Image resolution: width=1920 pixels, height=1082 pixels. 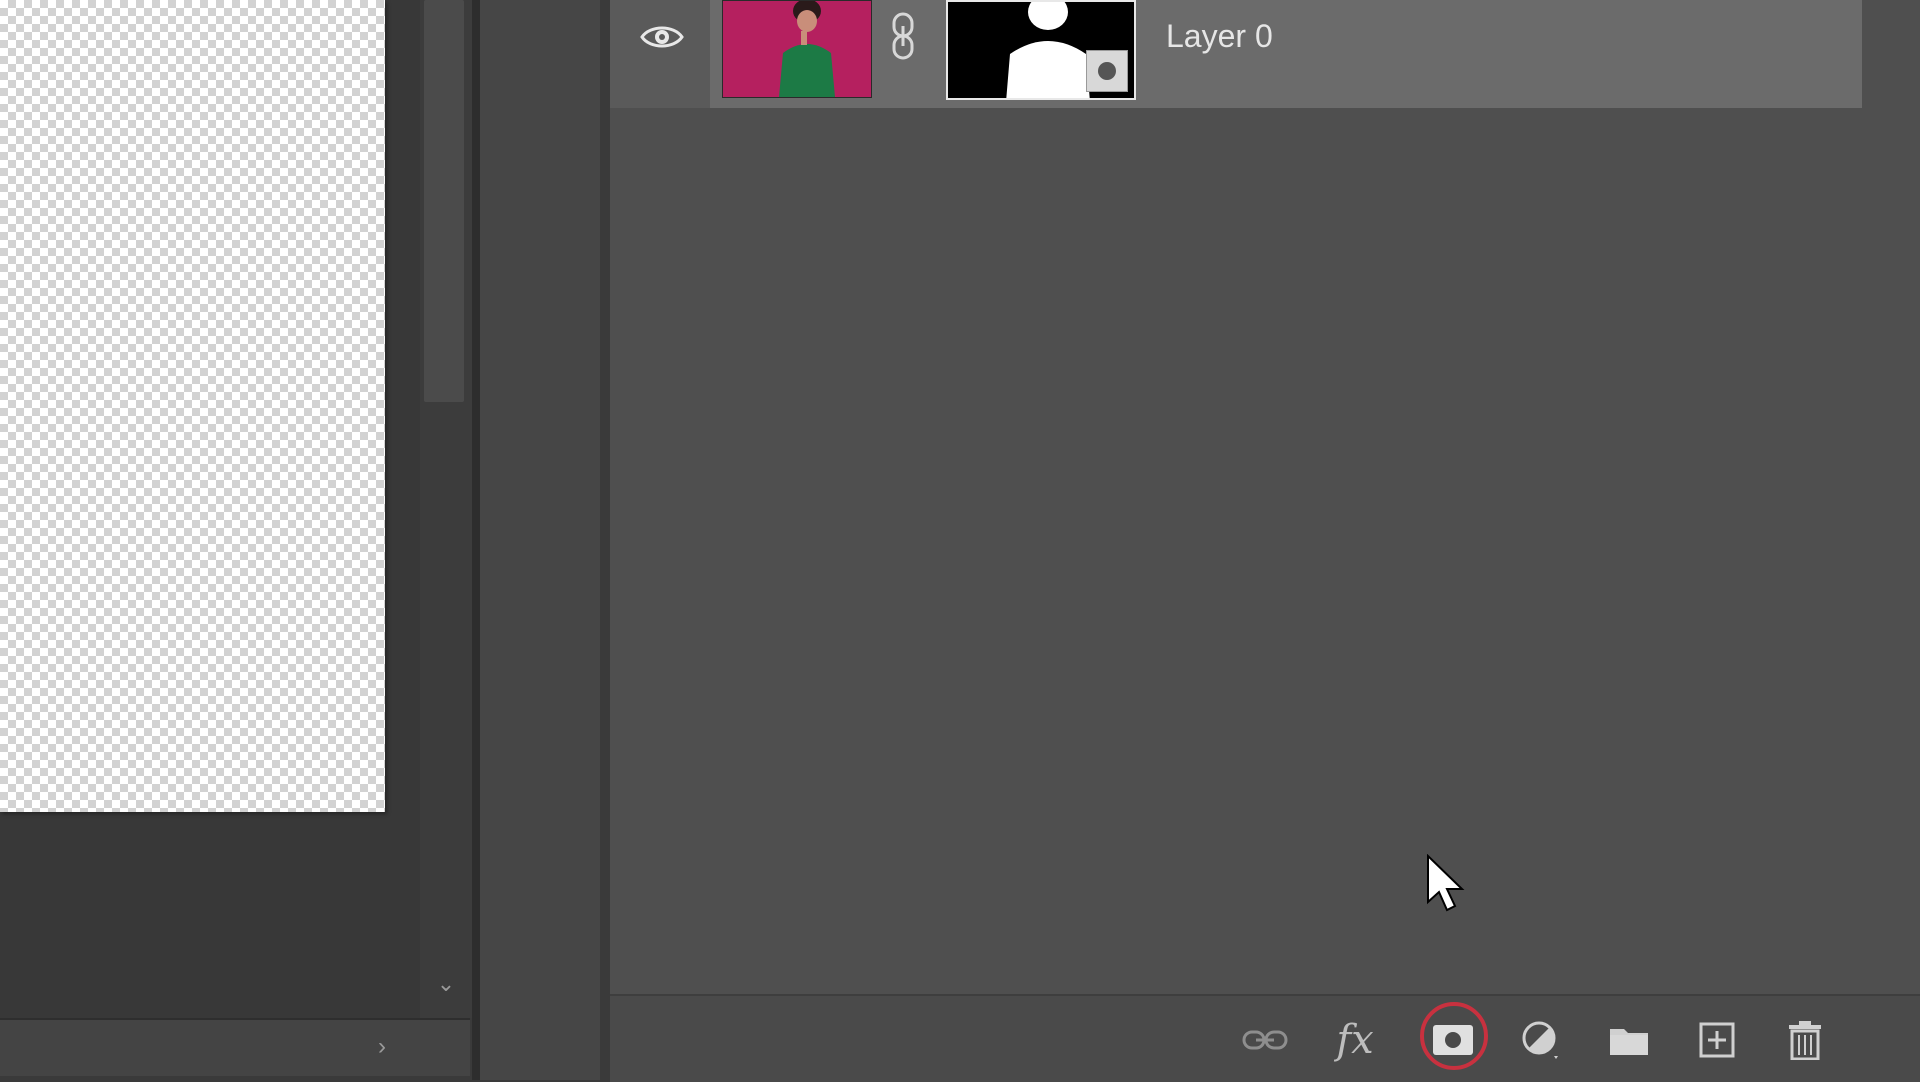 I want to click on layer-name: Layer 0, so click(x=1219, y=36).